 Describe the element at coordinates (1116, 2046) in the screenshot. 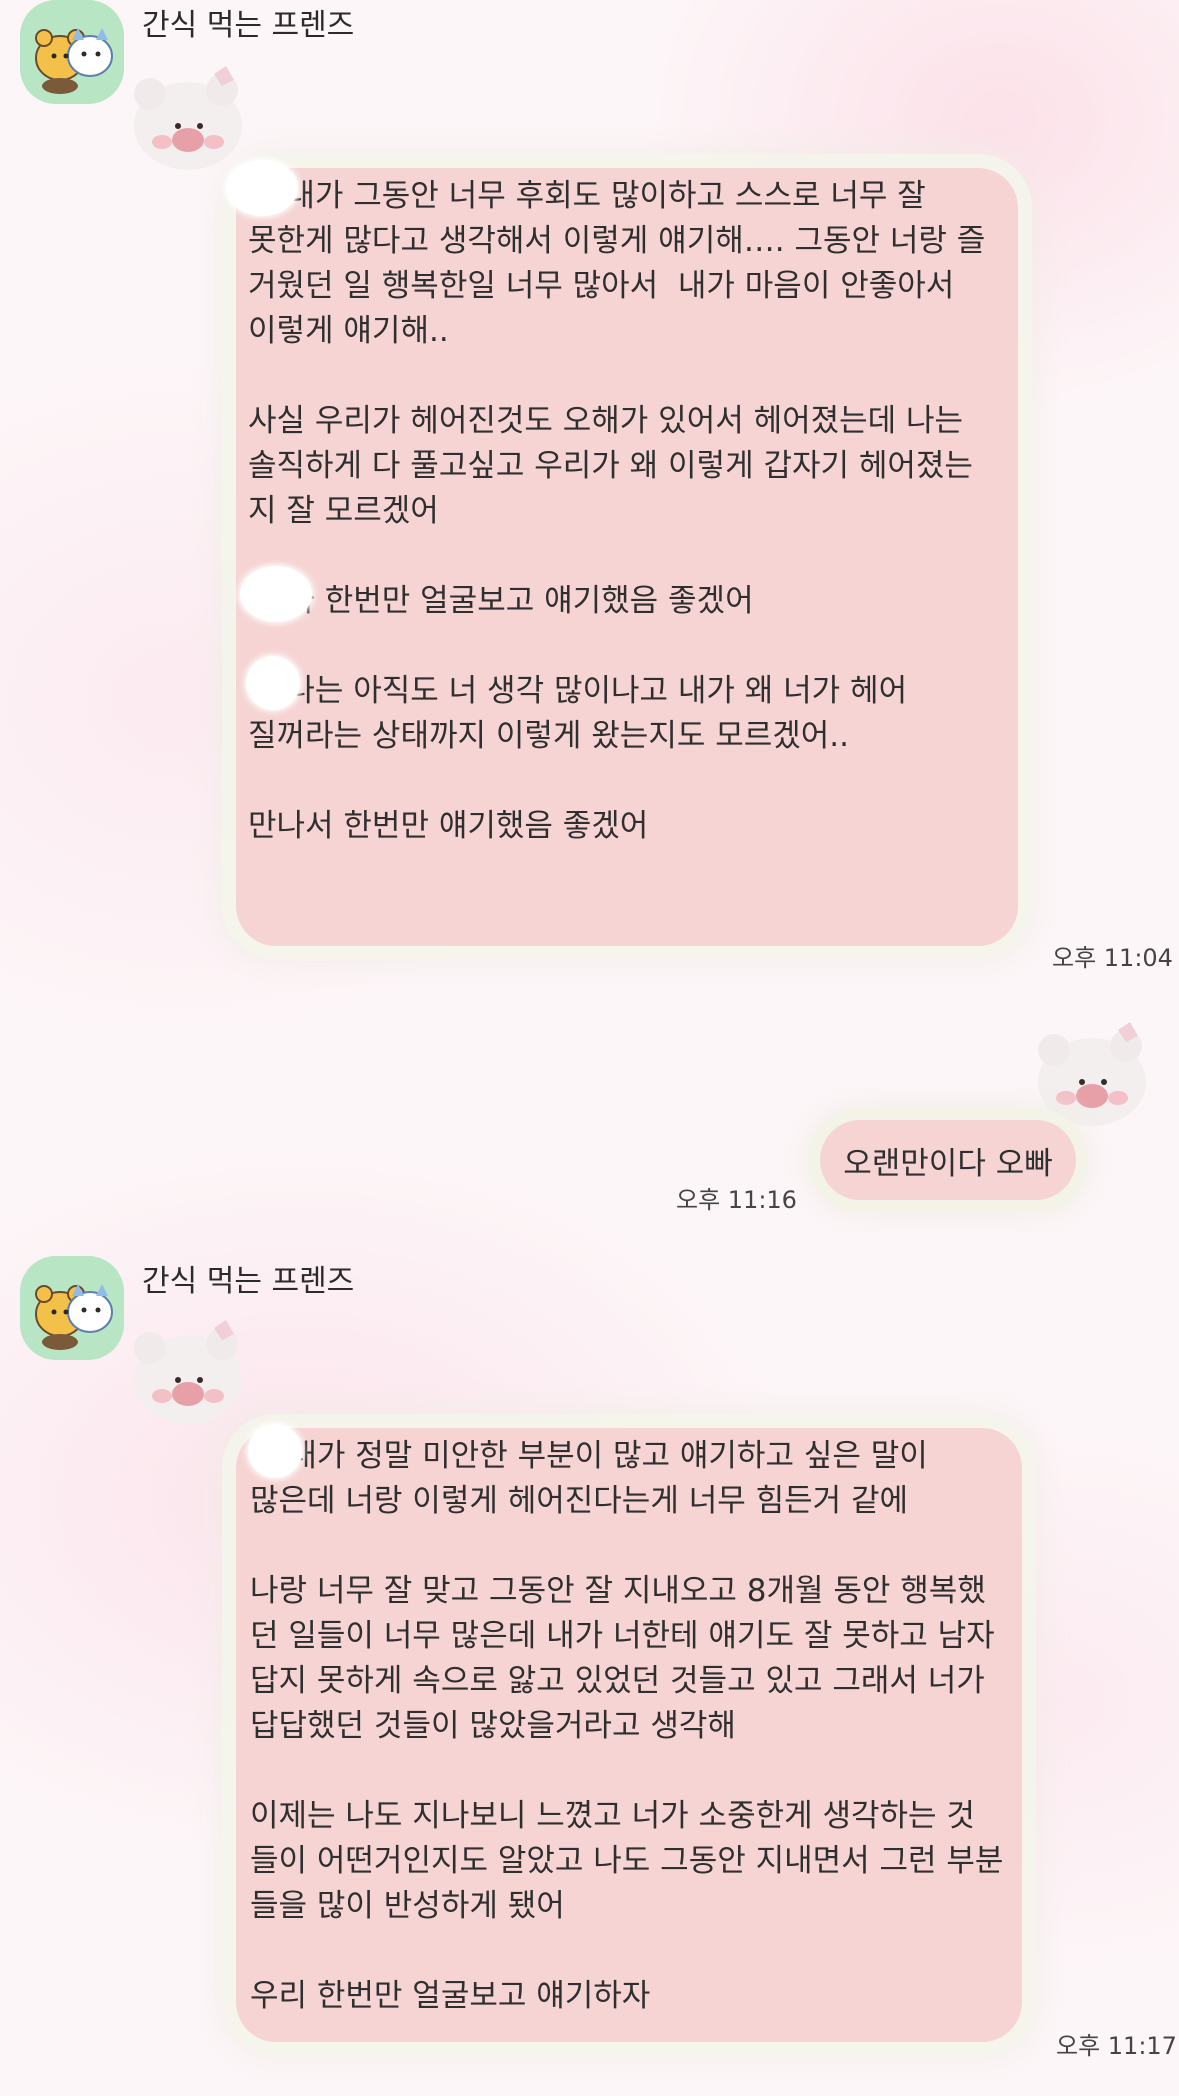

I see `message-time: 오후 11:17` at that location.